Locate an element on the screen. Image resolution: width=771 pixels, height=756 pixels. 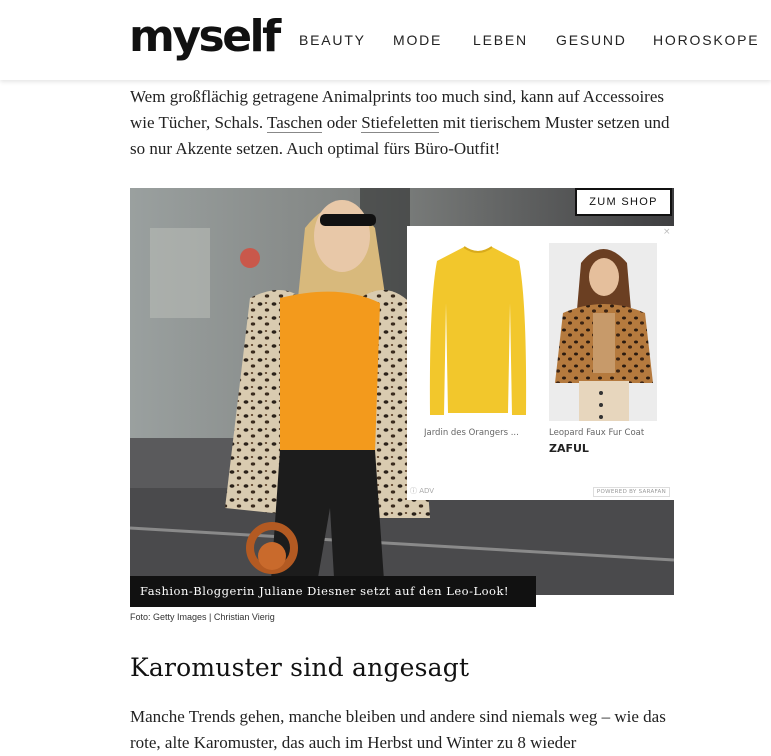
zum-shop-button: ZUM SHOP is located at coordinates (623, 202).